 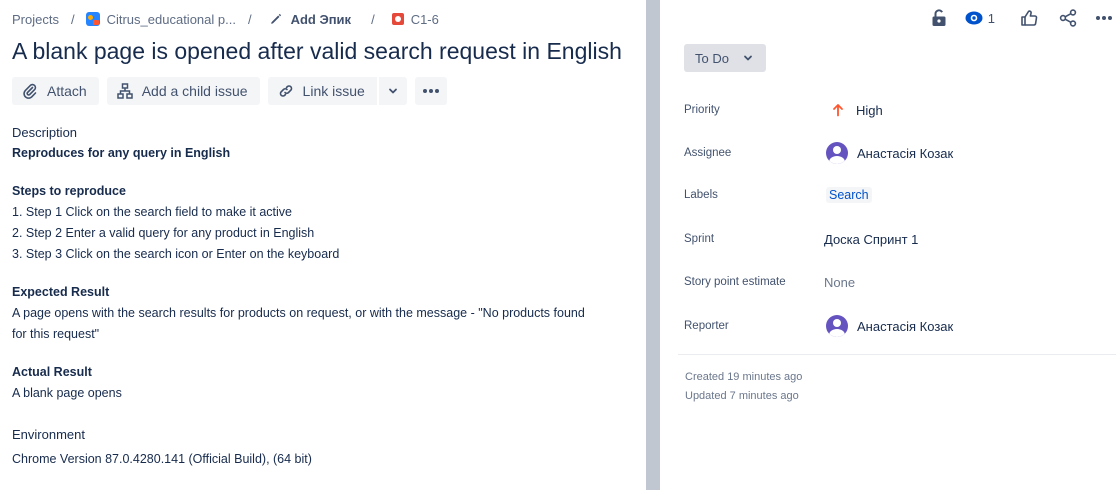 I want to click on sprint-value: Доска Спринт 1, so click(x=871, y=239).